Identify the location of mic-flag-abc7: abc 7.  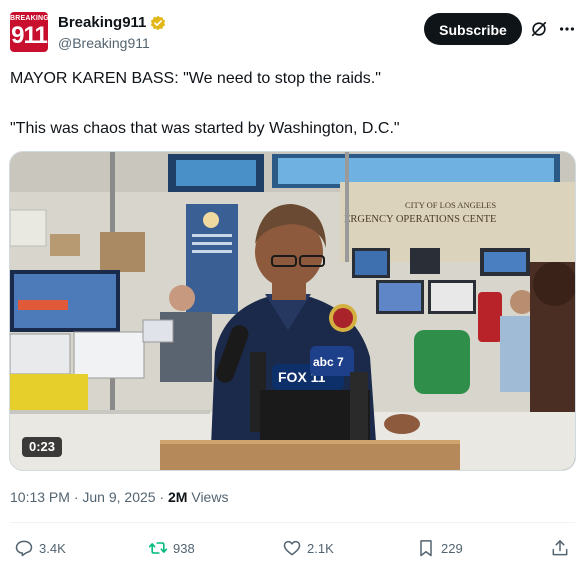
(328, 362).